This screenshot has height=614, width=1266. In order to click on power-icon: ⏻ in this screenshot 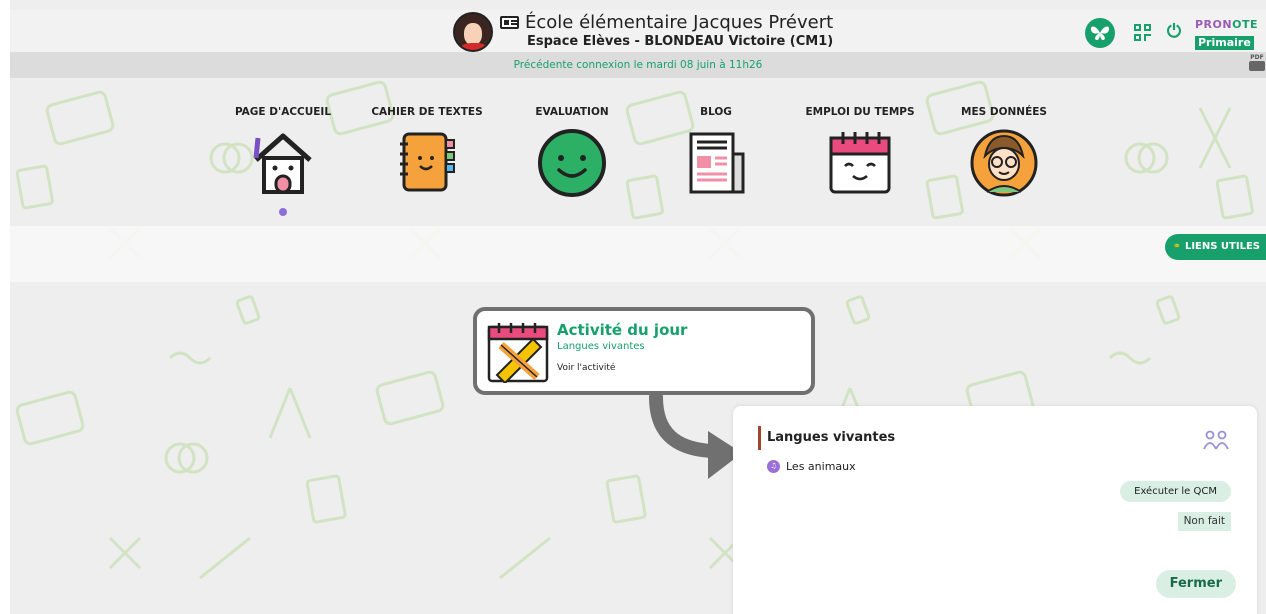, I will do `click(1174, 32)`.